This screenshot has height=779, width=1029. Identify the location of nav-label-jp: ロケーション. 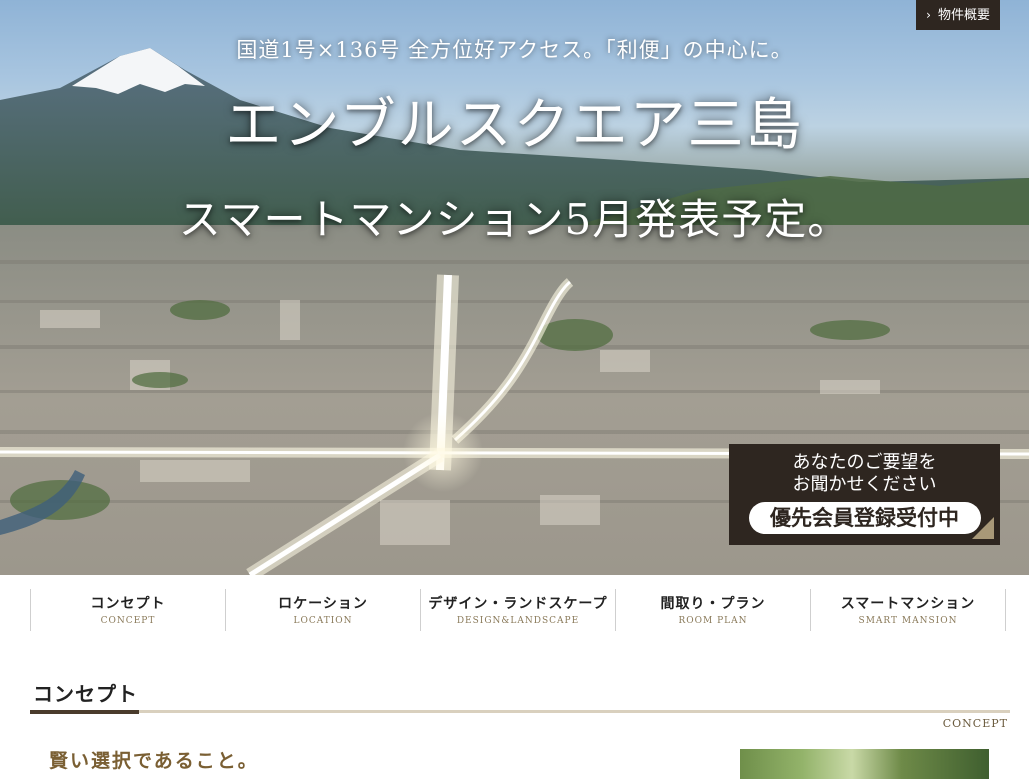
(323, 604).